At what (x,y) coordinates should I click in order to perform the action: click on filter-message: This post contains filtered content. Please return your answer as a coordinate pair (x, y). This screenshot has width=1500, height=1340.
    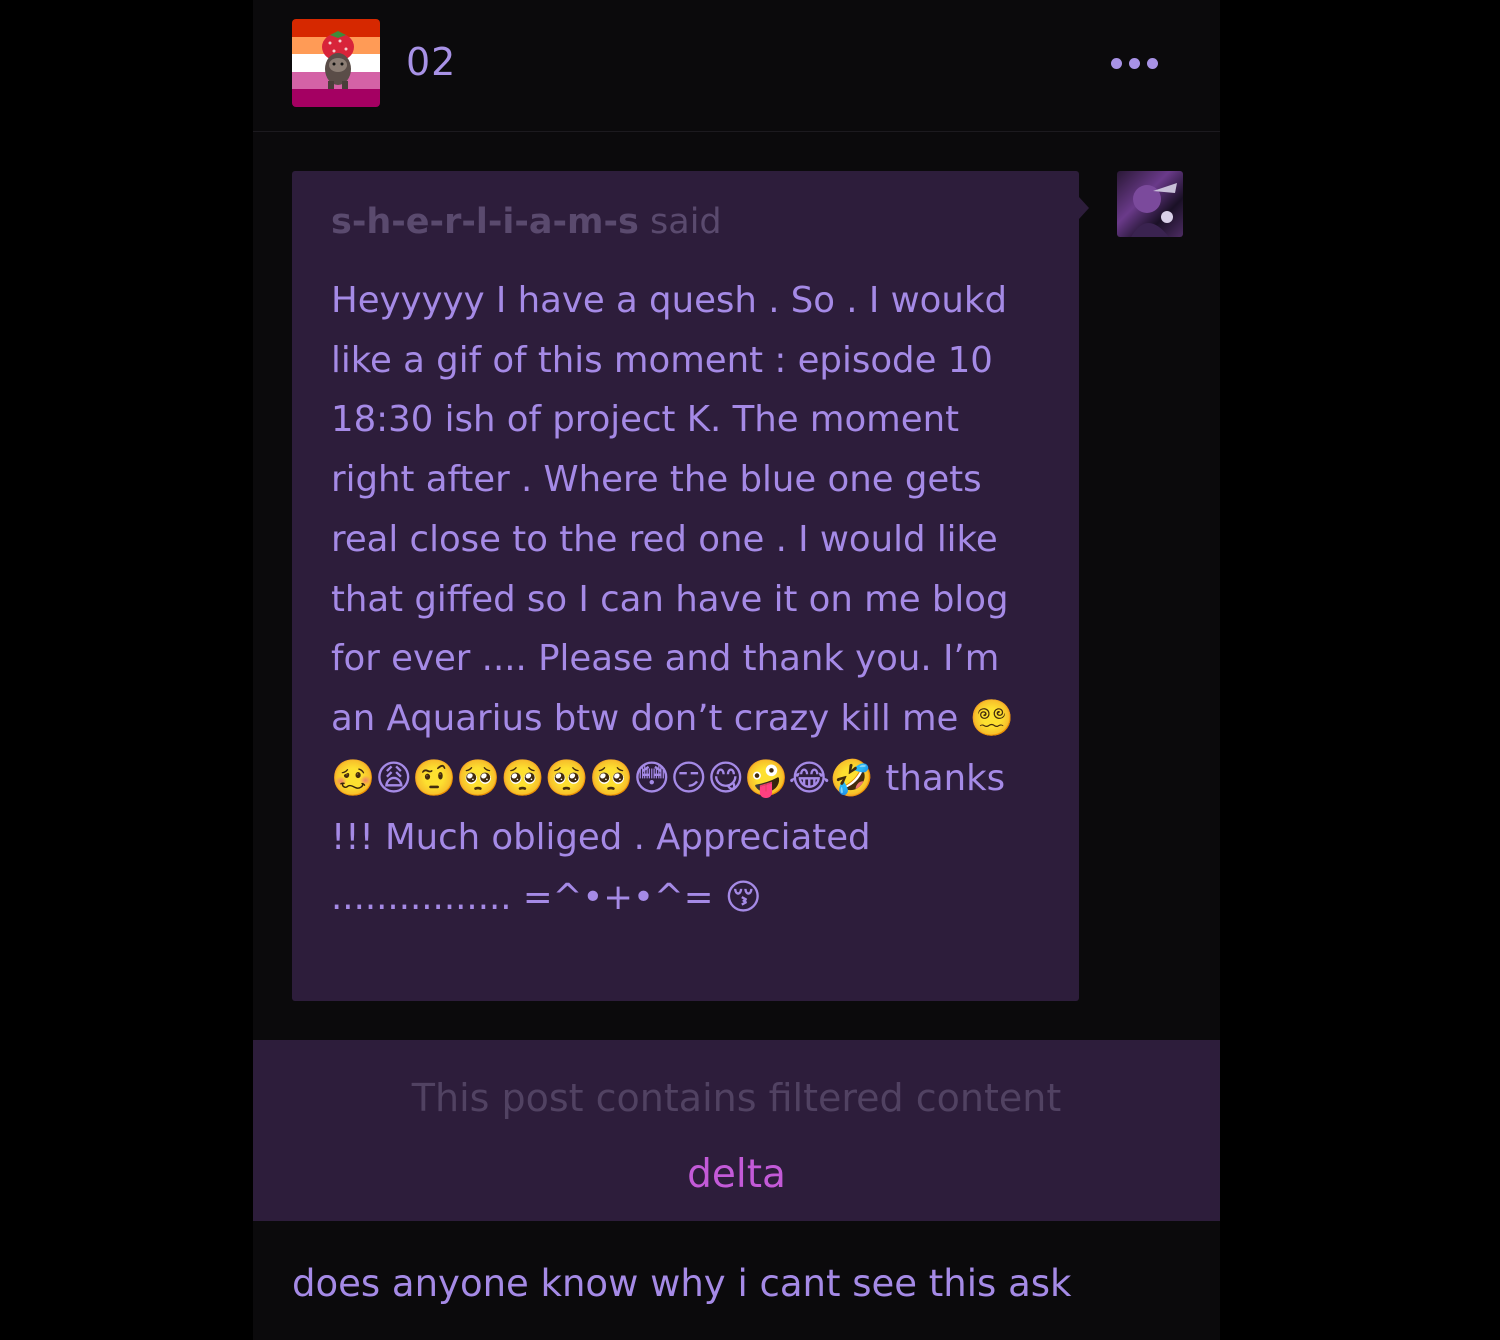
    Looking at the image, I should click on (736, 1098).